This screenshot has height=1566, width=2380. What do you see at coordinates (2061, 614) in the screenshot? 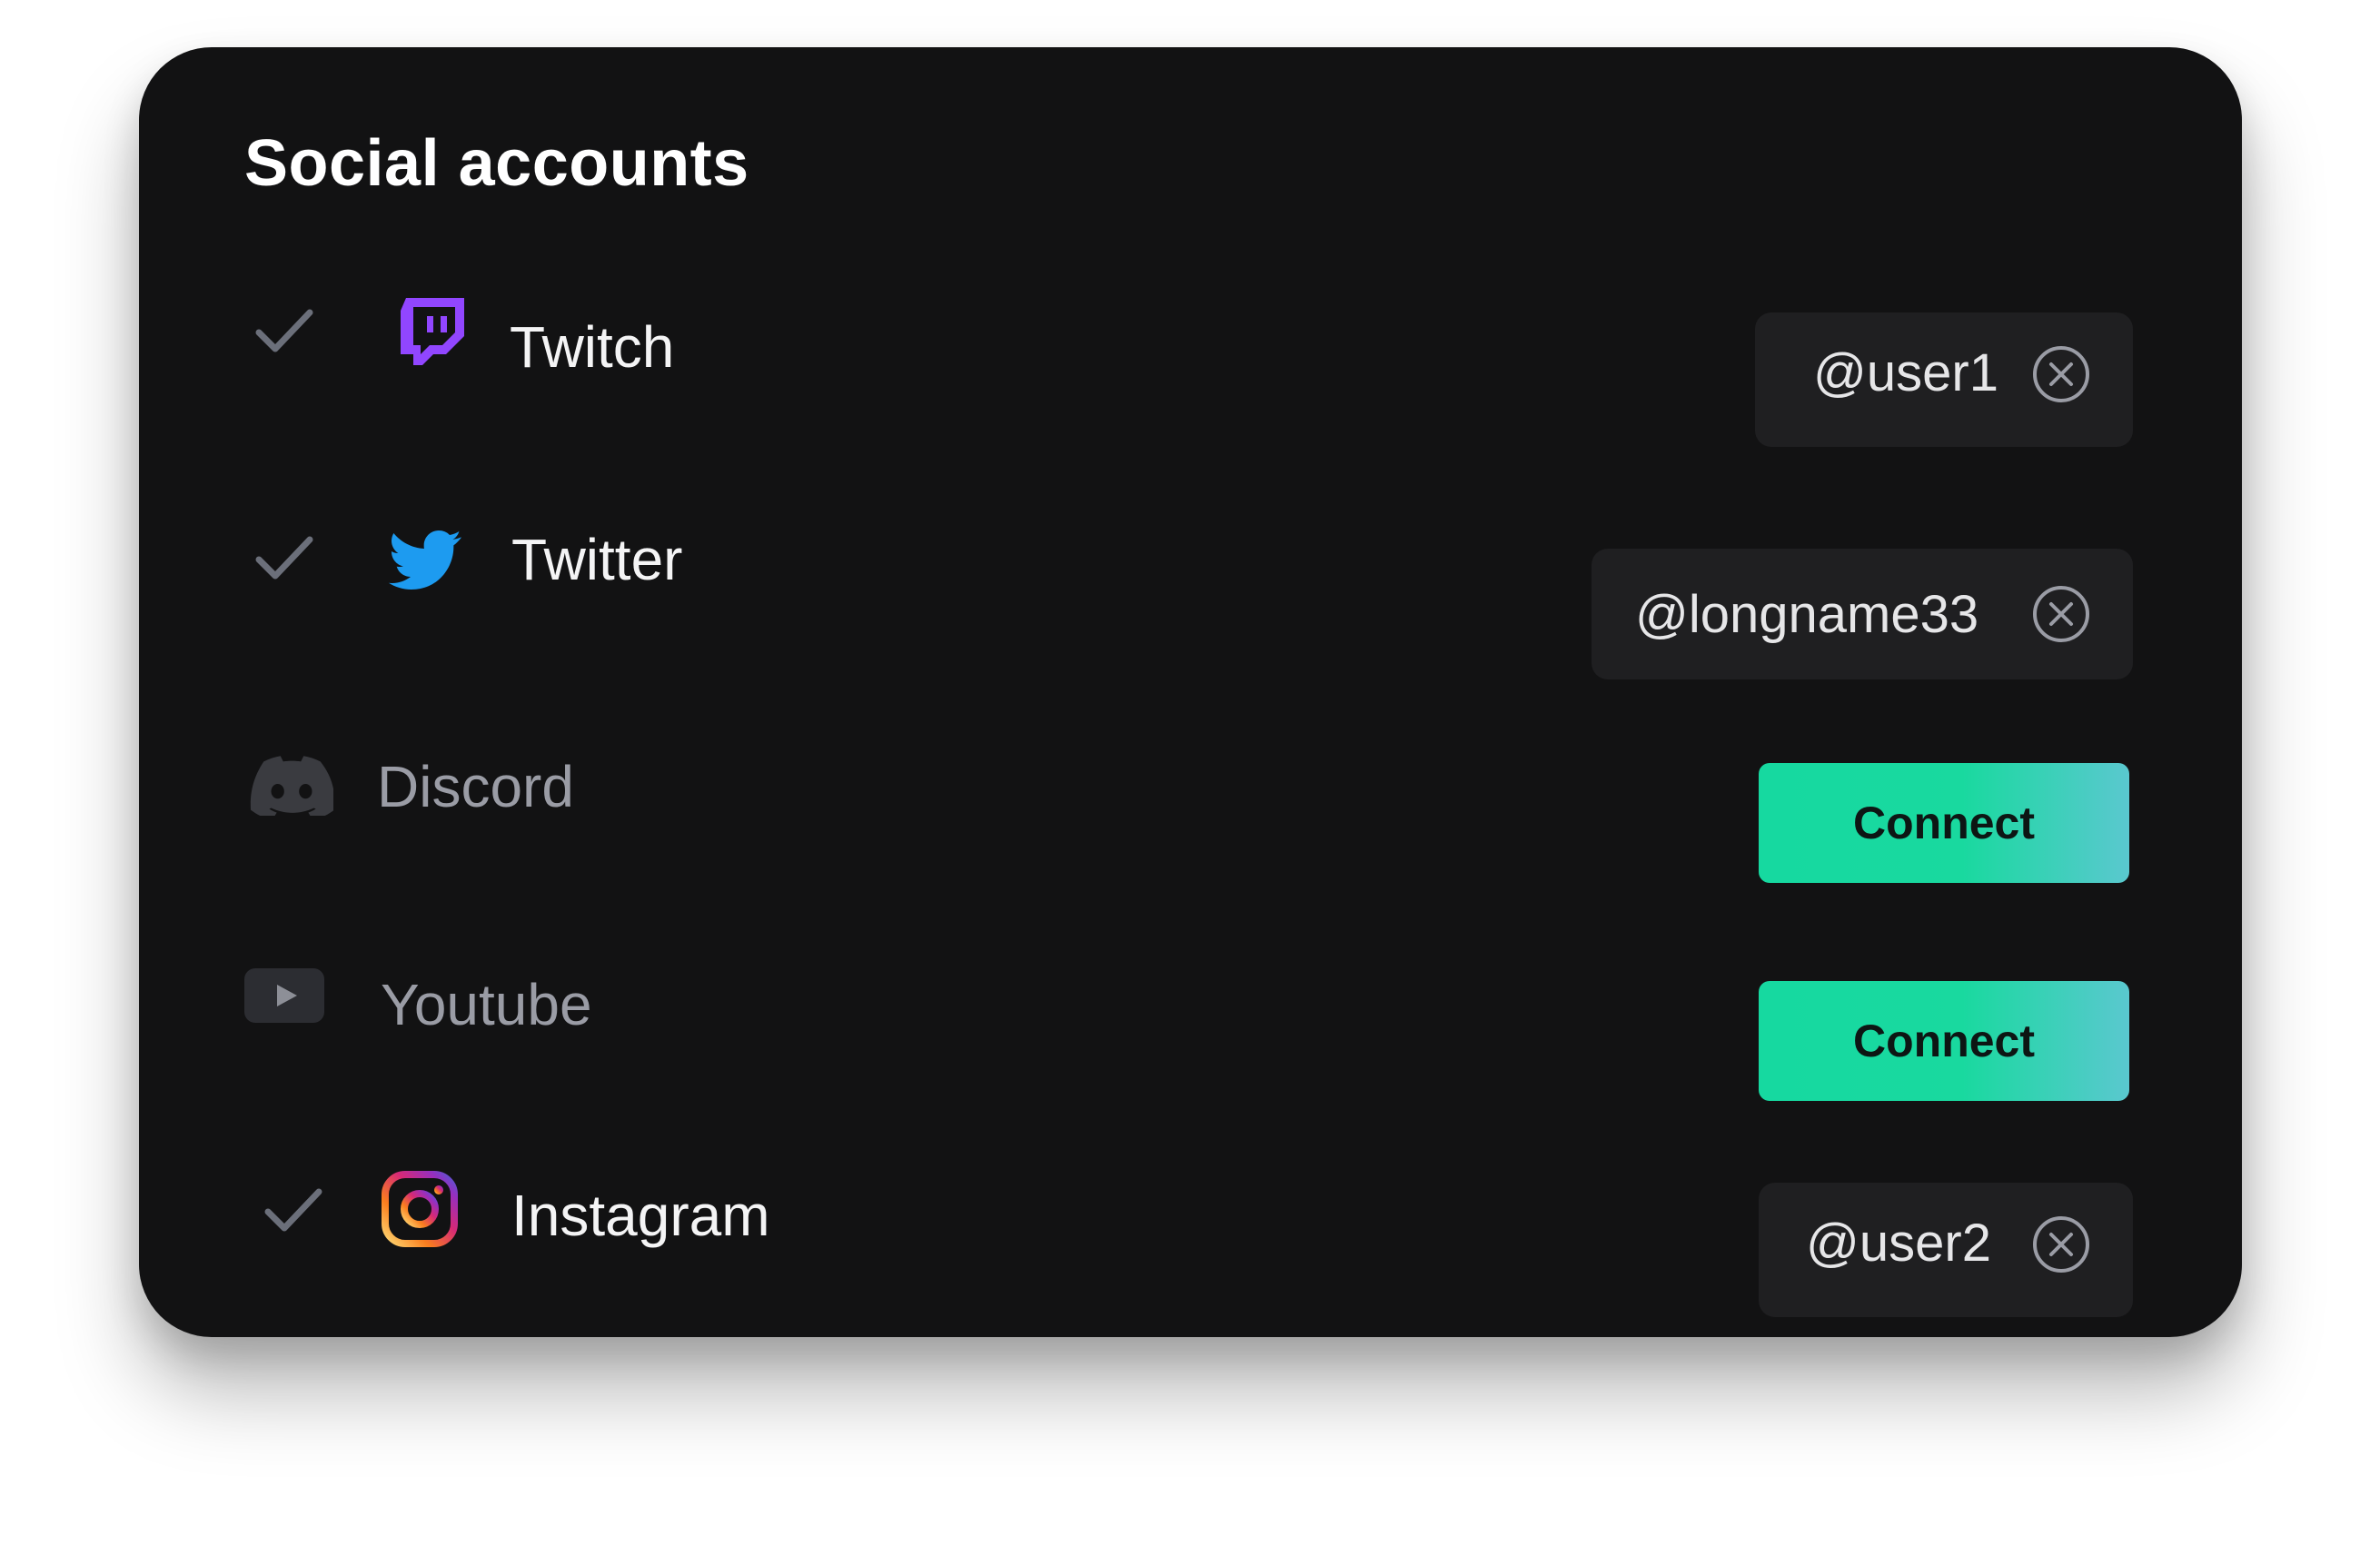
I see `remove-twitter-button` at bounding box center [2061, 614].